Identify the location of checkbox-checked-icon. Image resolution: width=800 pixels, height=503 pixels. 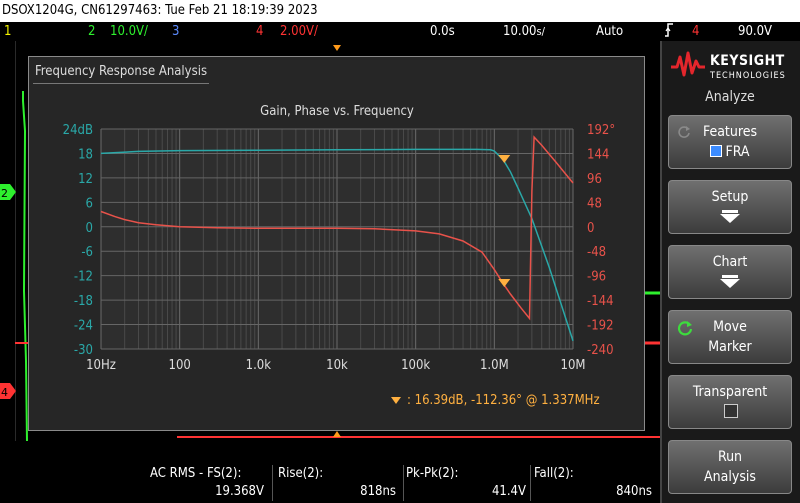
(716, 151).